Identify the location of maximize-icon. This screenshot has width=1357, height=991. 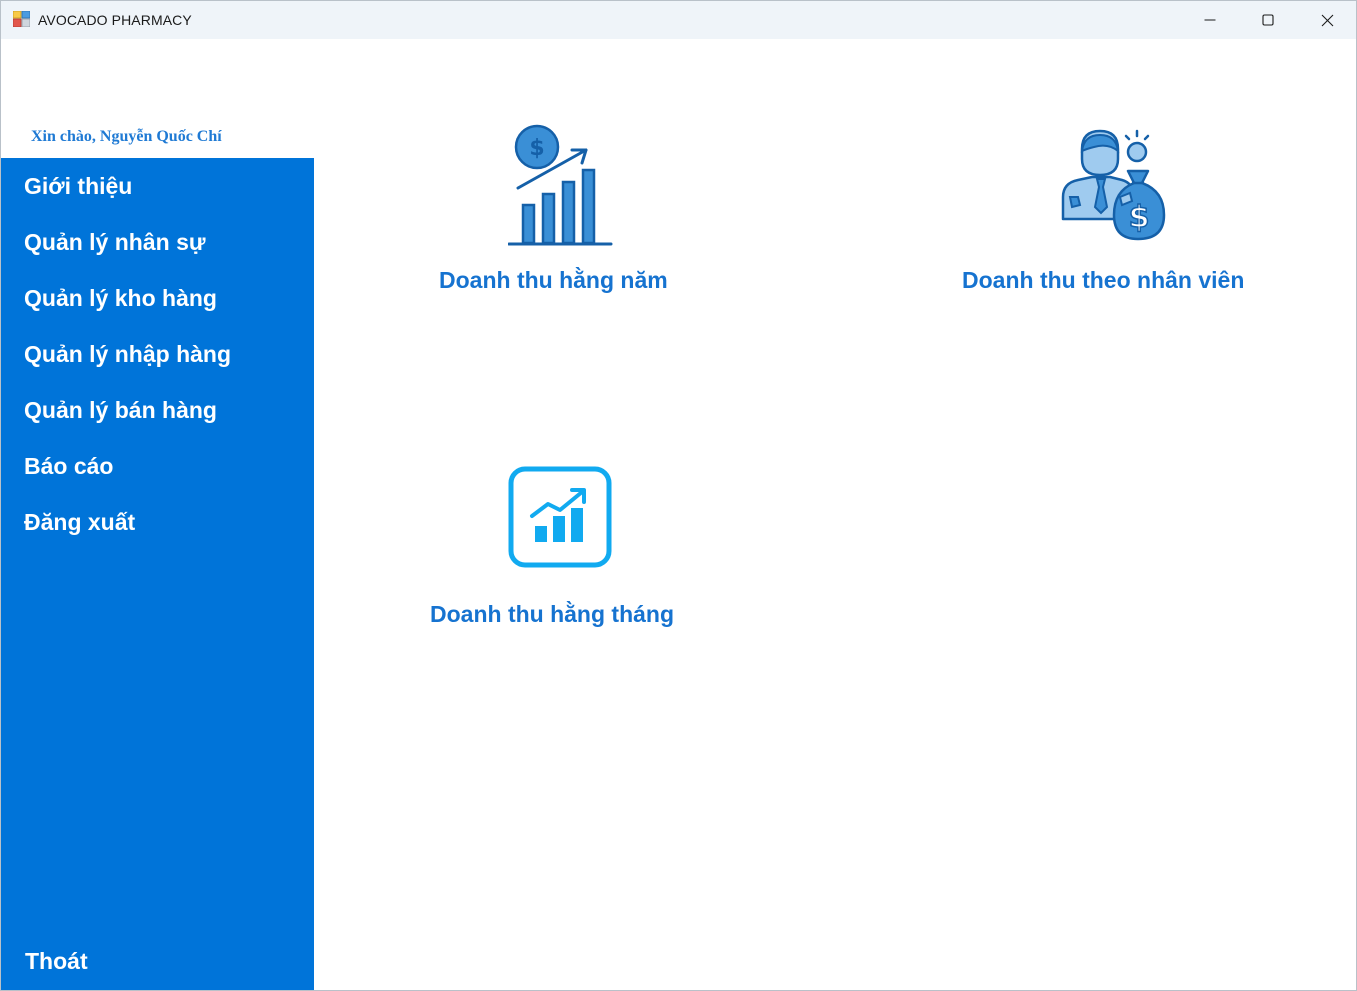
(1268, 20).